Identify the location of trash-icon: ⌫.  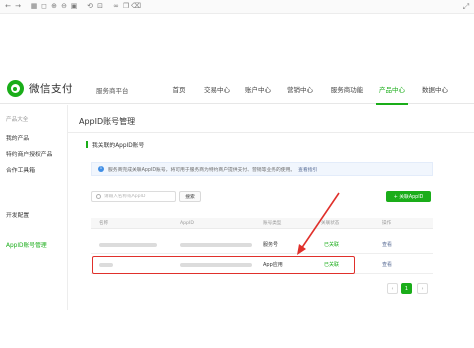
(136, 7).